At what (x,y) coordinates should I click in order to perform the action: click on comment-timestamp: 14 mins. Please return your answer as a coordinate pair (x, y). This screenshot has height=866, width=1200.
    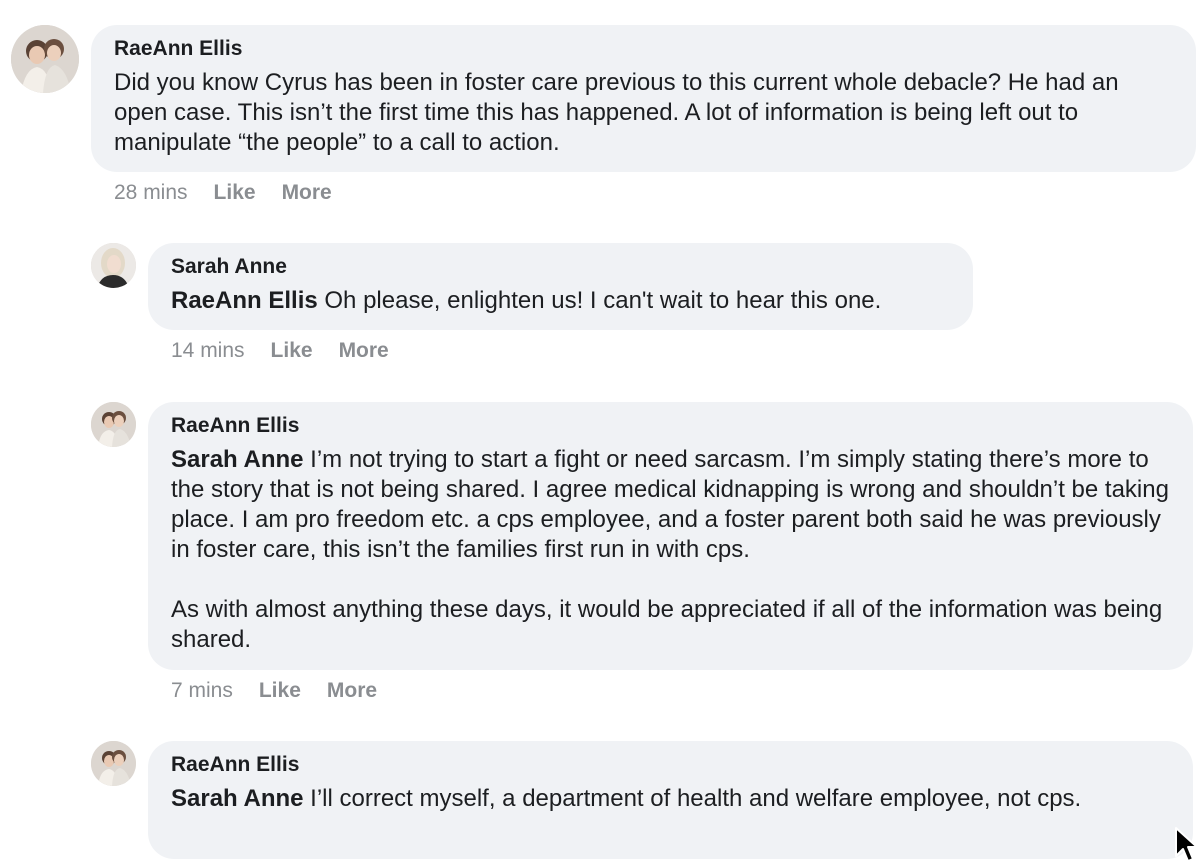
    Looking at the image, I should click on (208, 350).